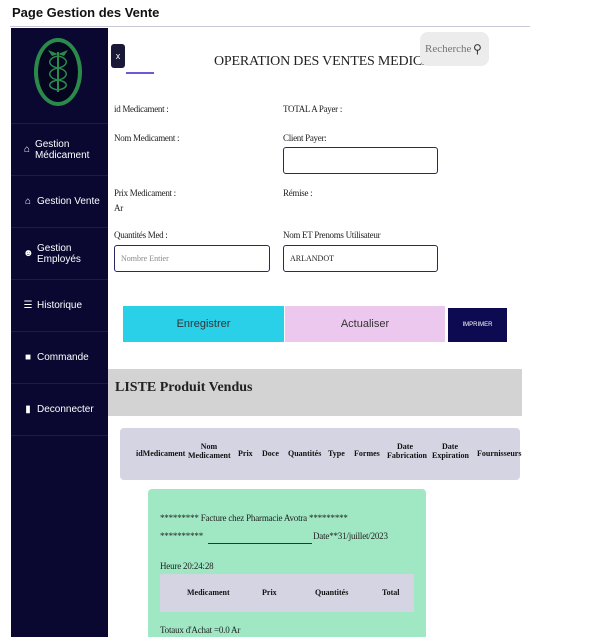 This screenshot has height=637, width=600. Describe the element at coordinates (200, 630) in the screenshot. I see `invoice-total: Totaux d'Achat =0.0 Ar` at that location.